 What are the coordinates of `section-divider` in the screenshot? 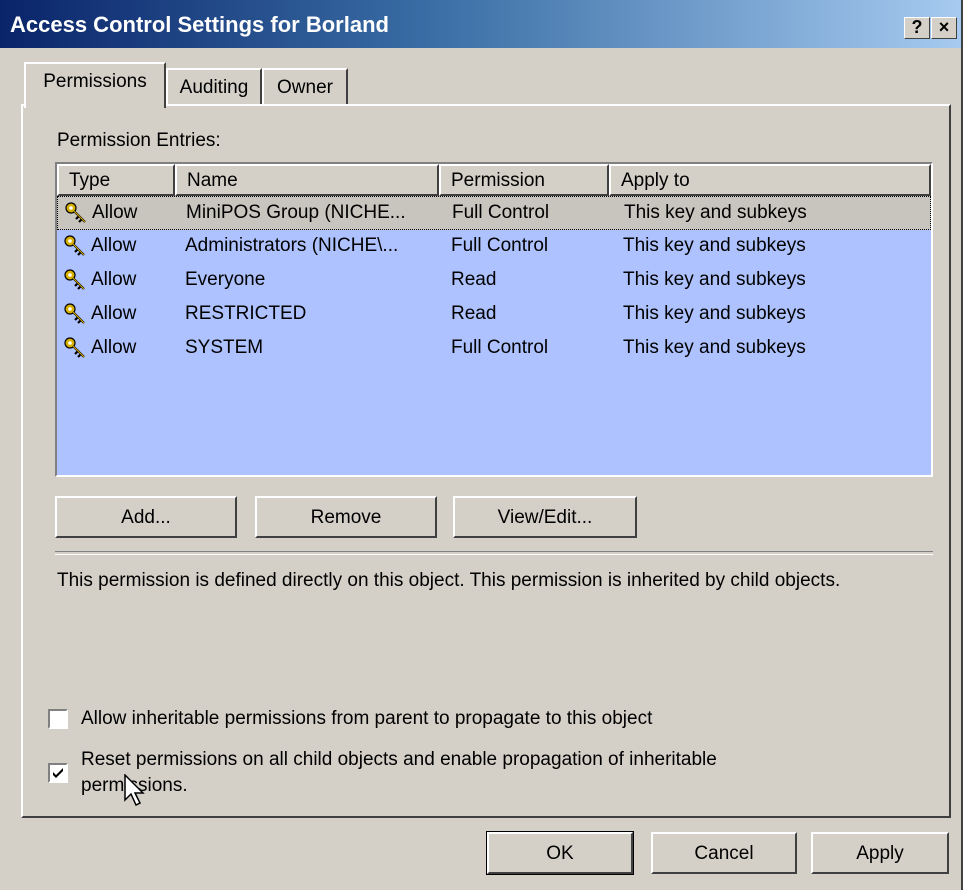 It's located at (494, 553).